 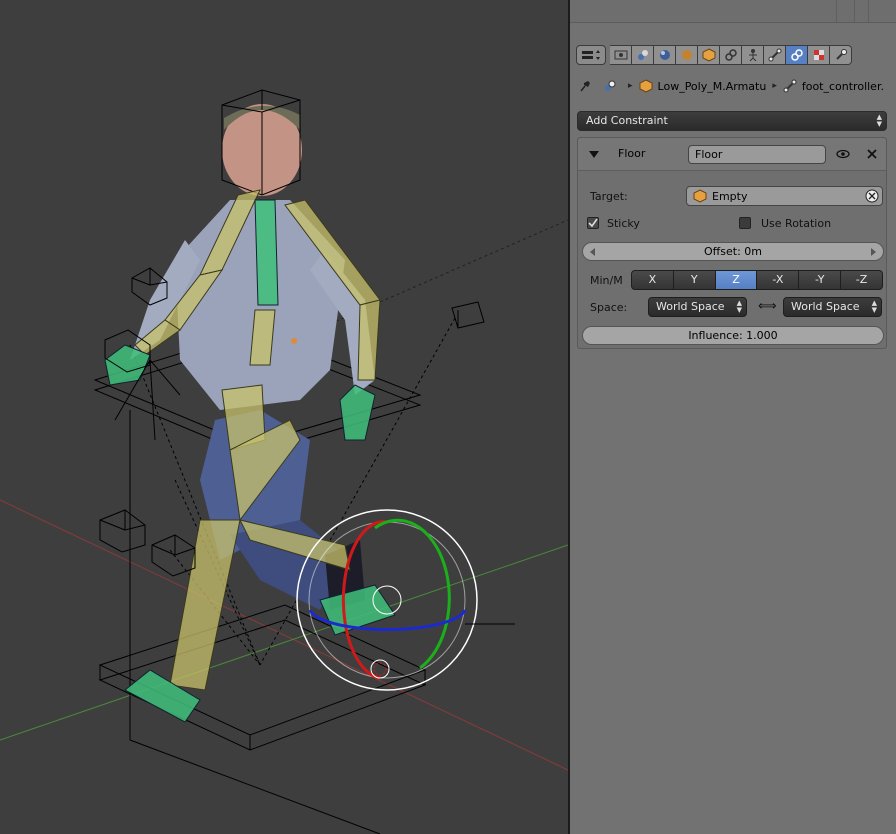 I want to click on context-icon, so click(x=610, y=85).